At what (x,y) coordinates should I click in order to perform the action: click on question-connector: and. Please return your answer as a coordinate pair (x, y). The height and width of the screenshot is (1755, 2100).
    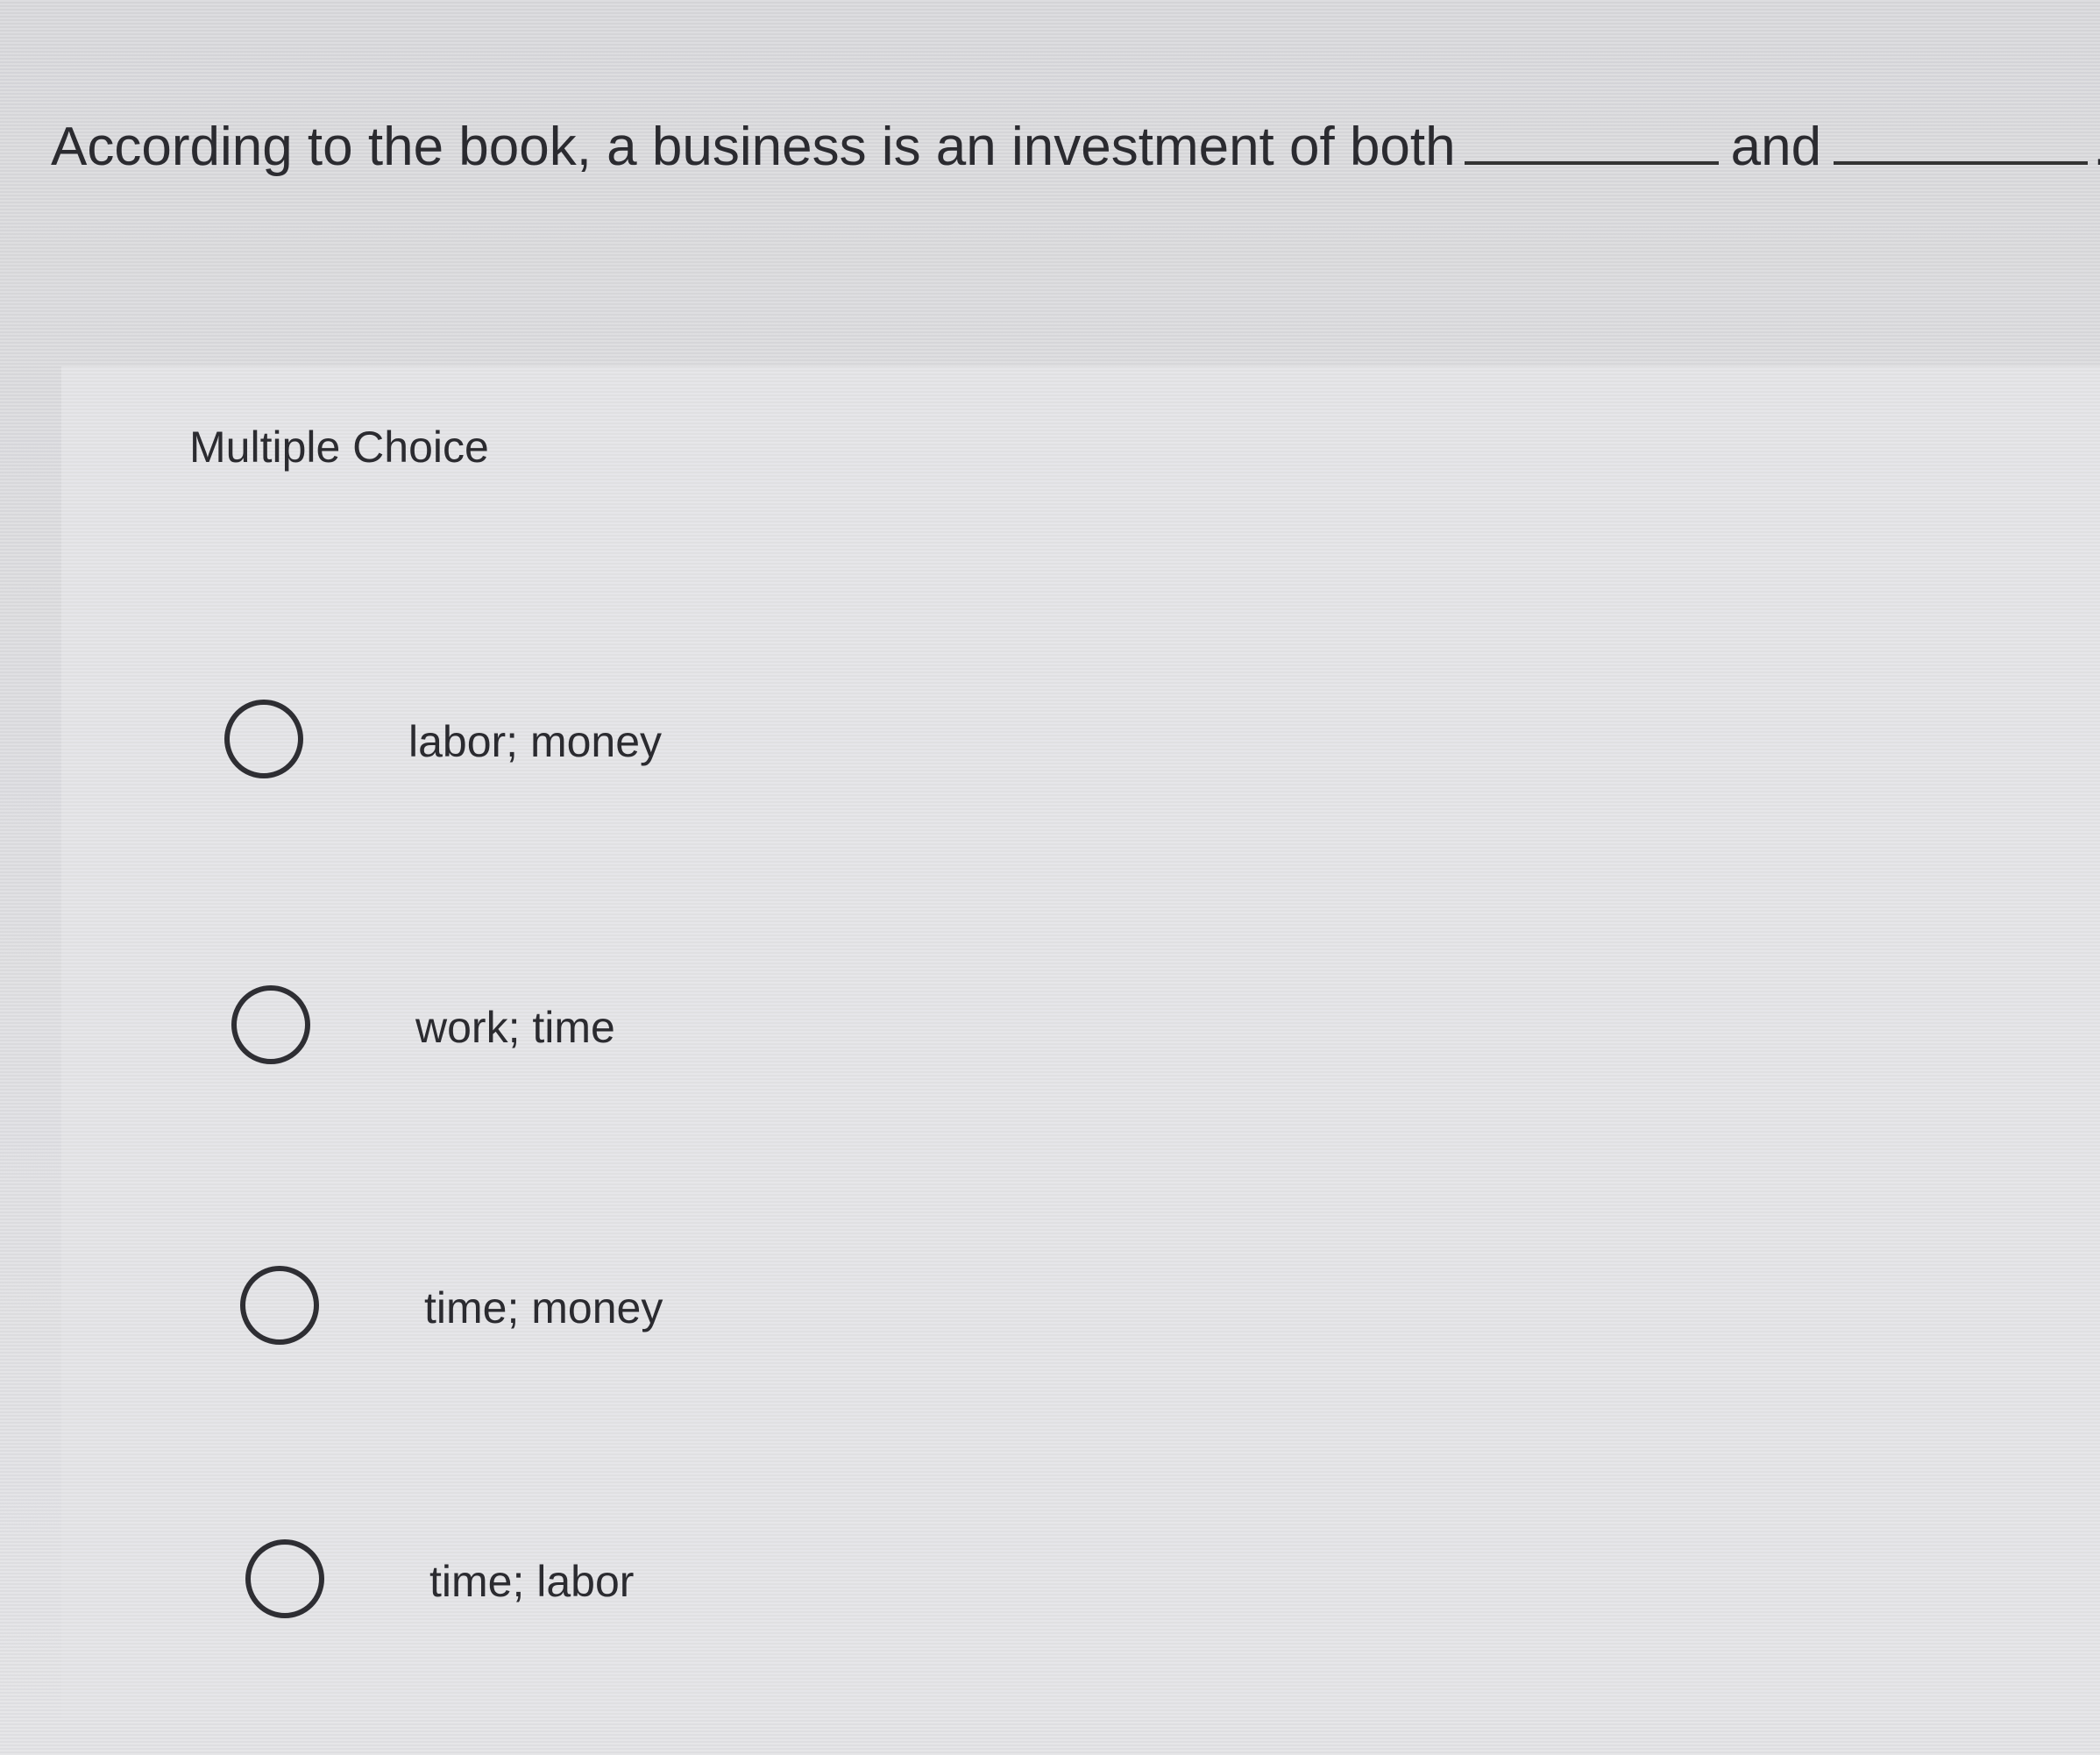
    Looking at the image, I should click on (1776, 147).